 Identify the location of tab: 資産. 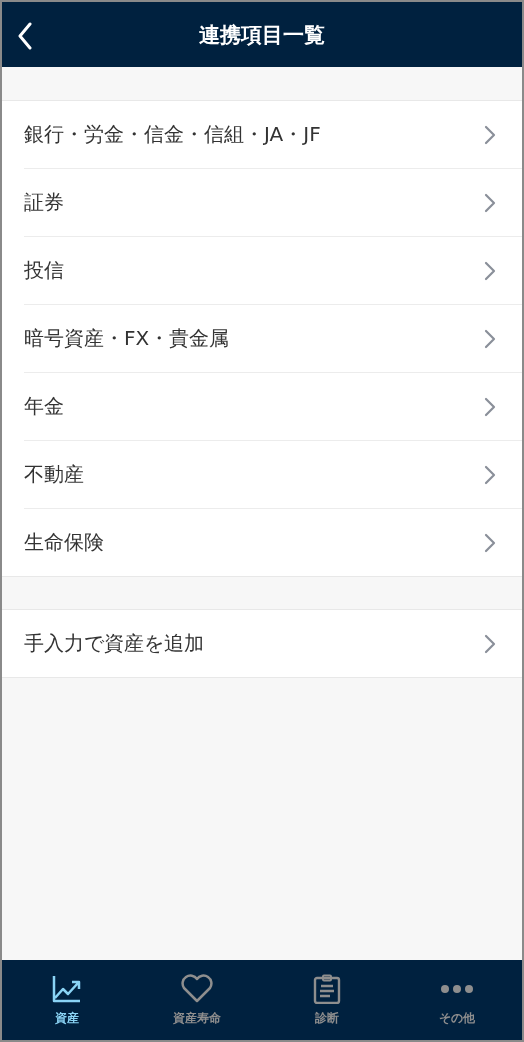
(67, 1000).